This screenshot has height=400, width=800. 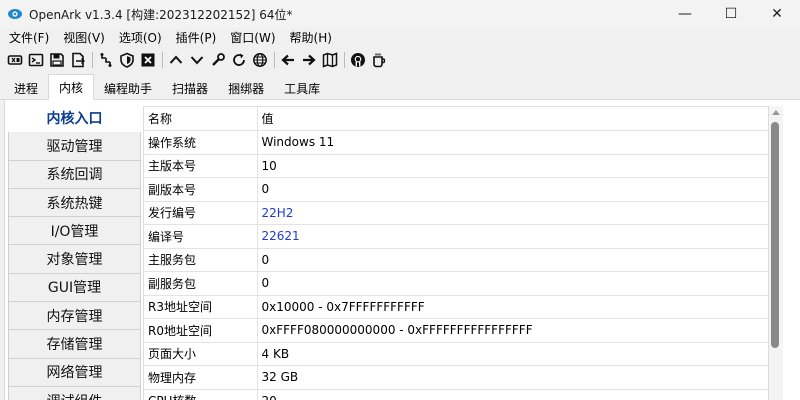 I want to click on row-key: 发行编号, so click(x=201, y=213).